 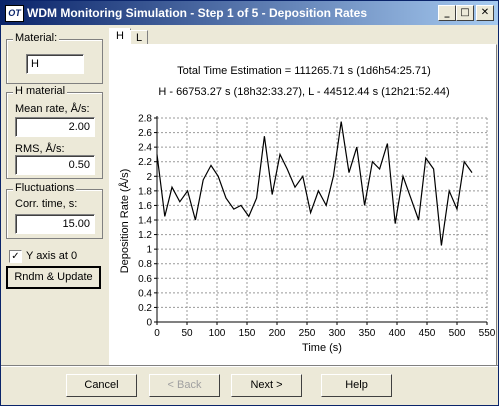 I want to click on mean-rate-label: Mean rate, Å/s:, so click(x=52, y=109).